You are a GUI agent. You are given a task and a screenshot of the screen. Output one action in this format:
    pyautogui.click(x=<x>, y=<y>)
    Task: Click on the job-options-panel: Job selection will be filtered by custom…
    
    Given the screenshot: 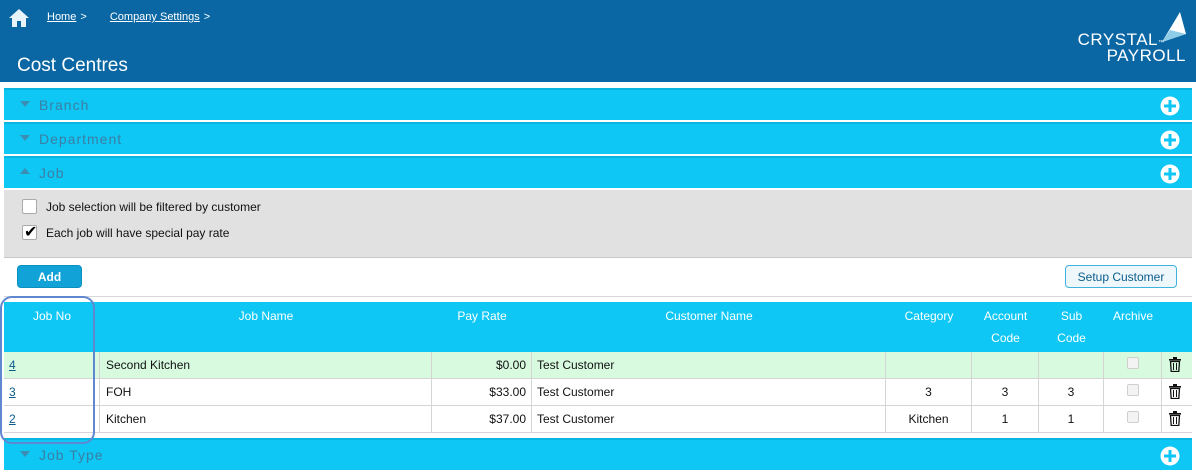 What is the action you would take?
    pyautogui.click(x=598, y=224)
    